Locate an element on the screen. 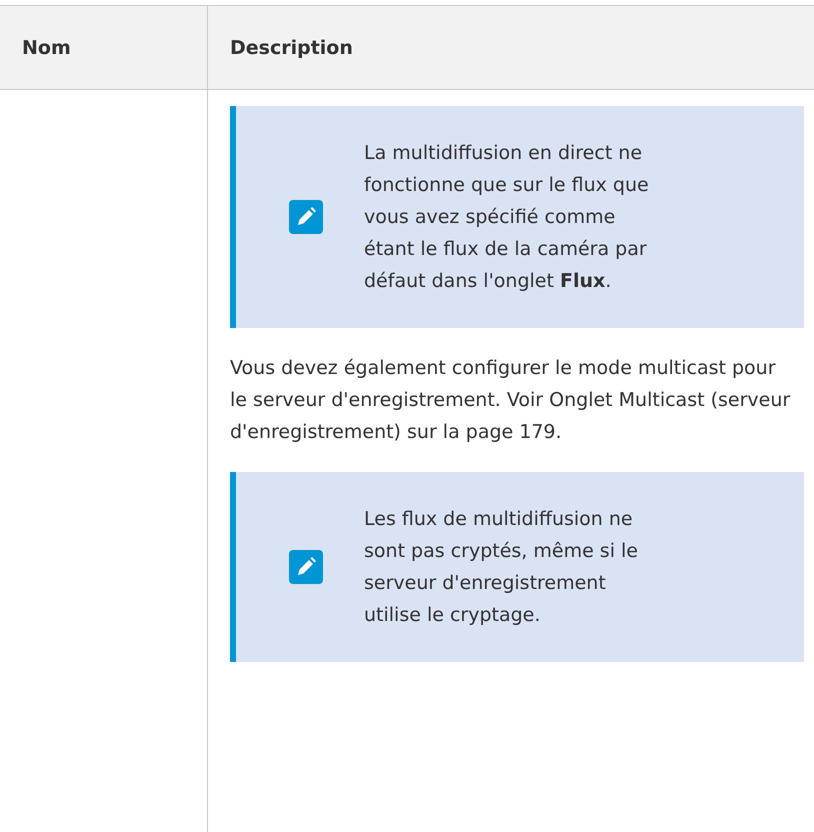  note-text: Les flux de multidiffusion ne sont pas cryptés, même si le serveur d'enregistrement utilise le cryptage. is located at coordinates (501, 567).